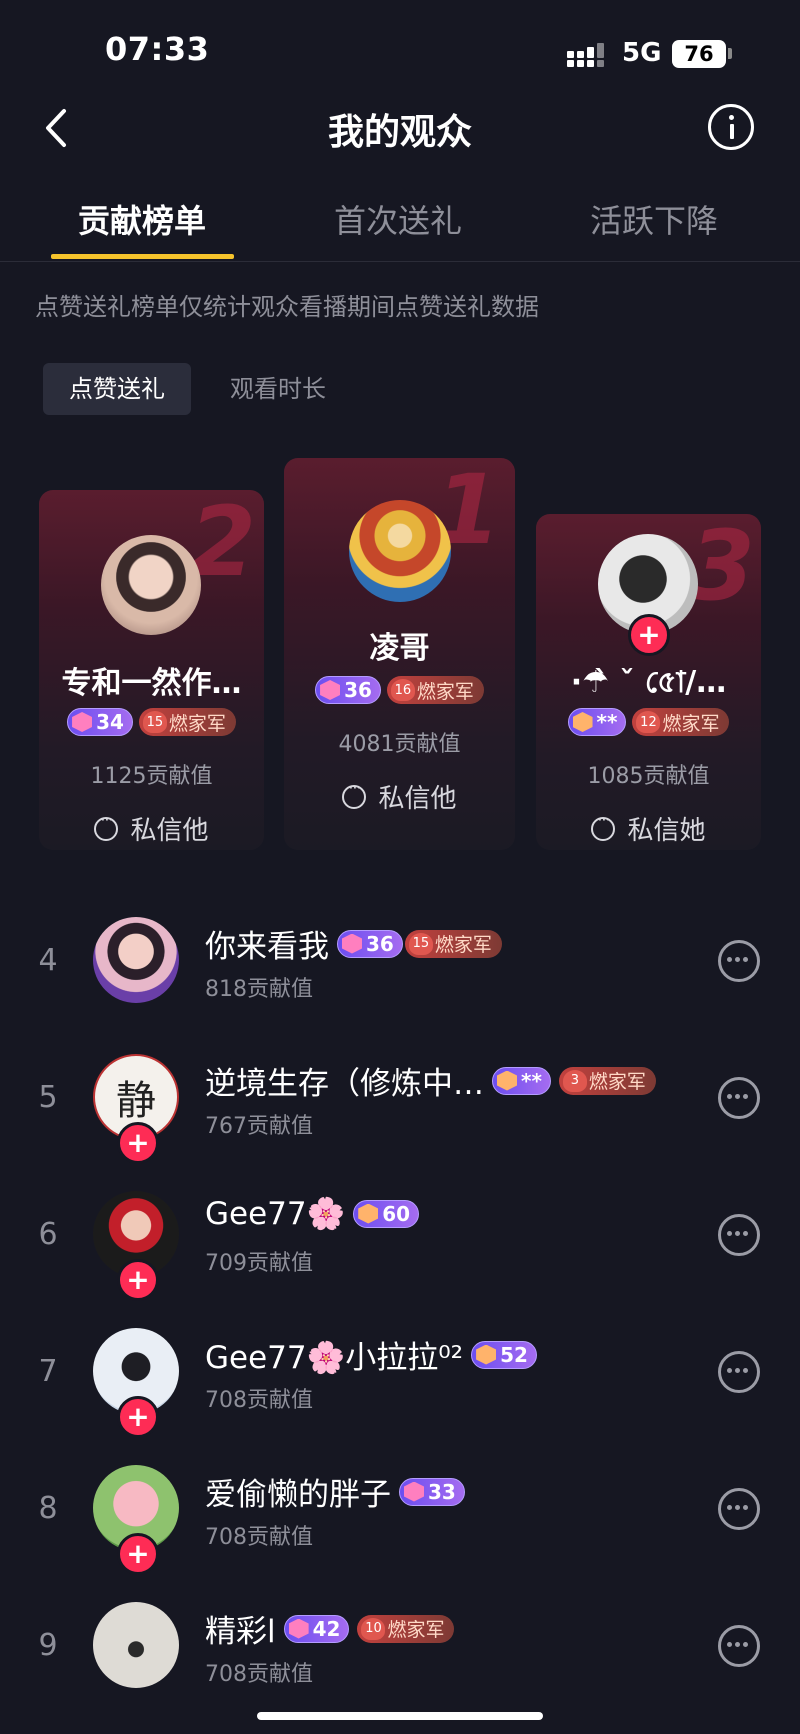 The image size is (800, 1734). Describe the element at coordinates (453, 943) in the screenshot. I see `fan-club-badge: 15 燃家军` at that location.